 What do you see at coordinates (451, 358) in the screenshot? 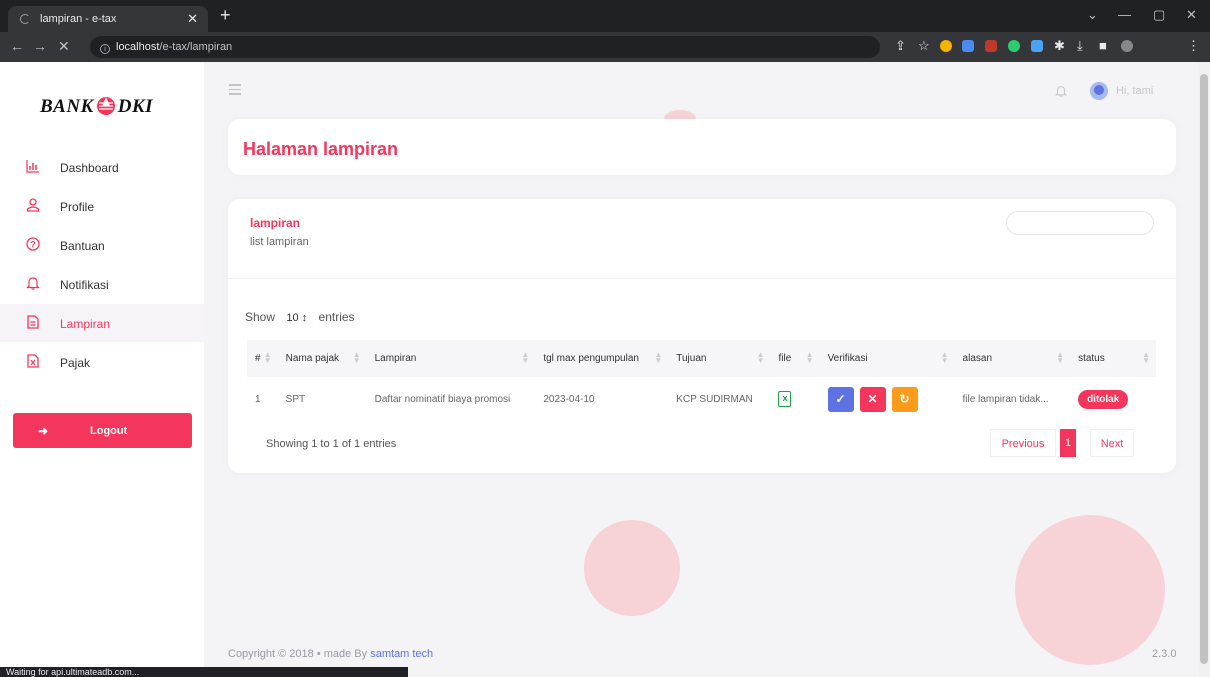
I see `column-header-lampiran: Lampiran ▲ ▼` at bounding box center [451, 358].